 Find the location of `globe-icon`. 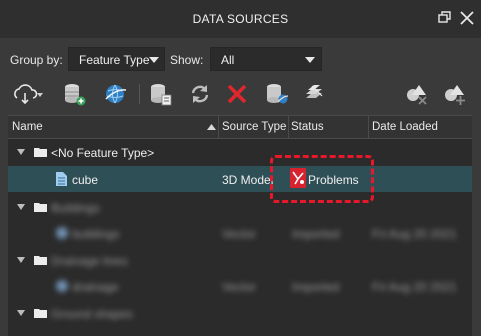

globe-icon is located at coordinates (115, 94).